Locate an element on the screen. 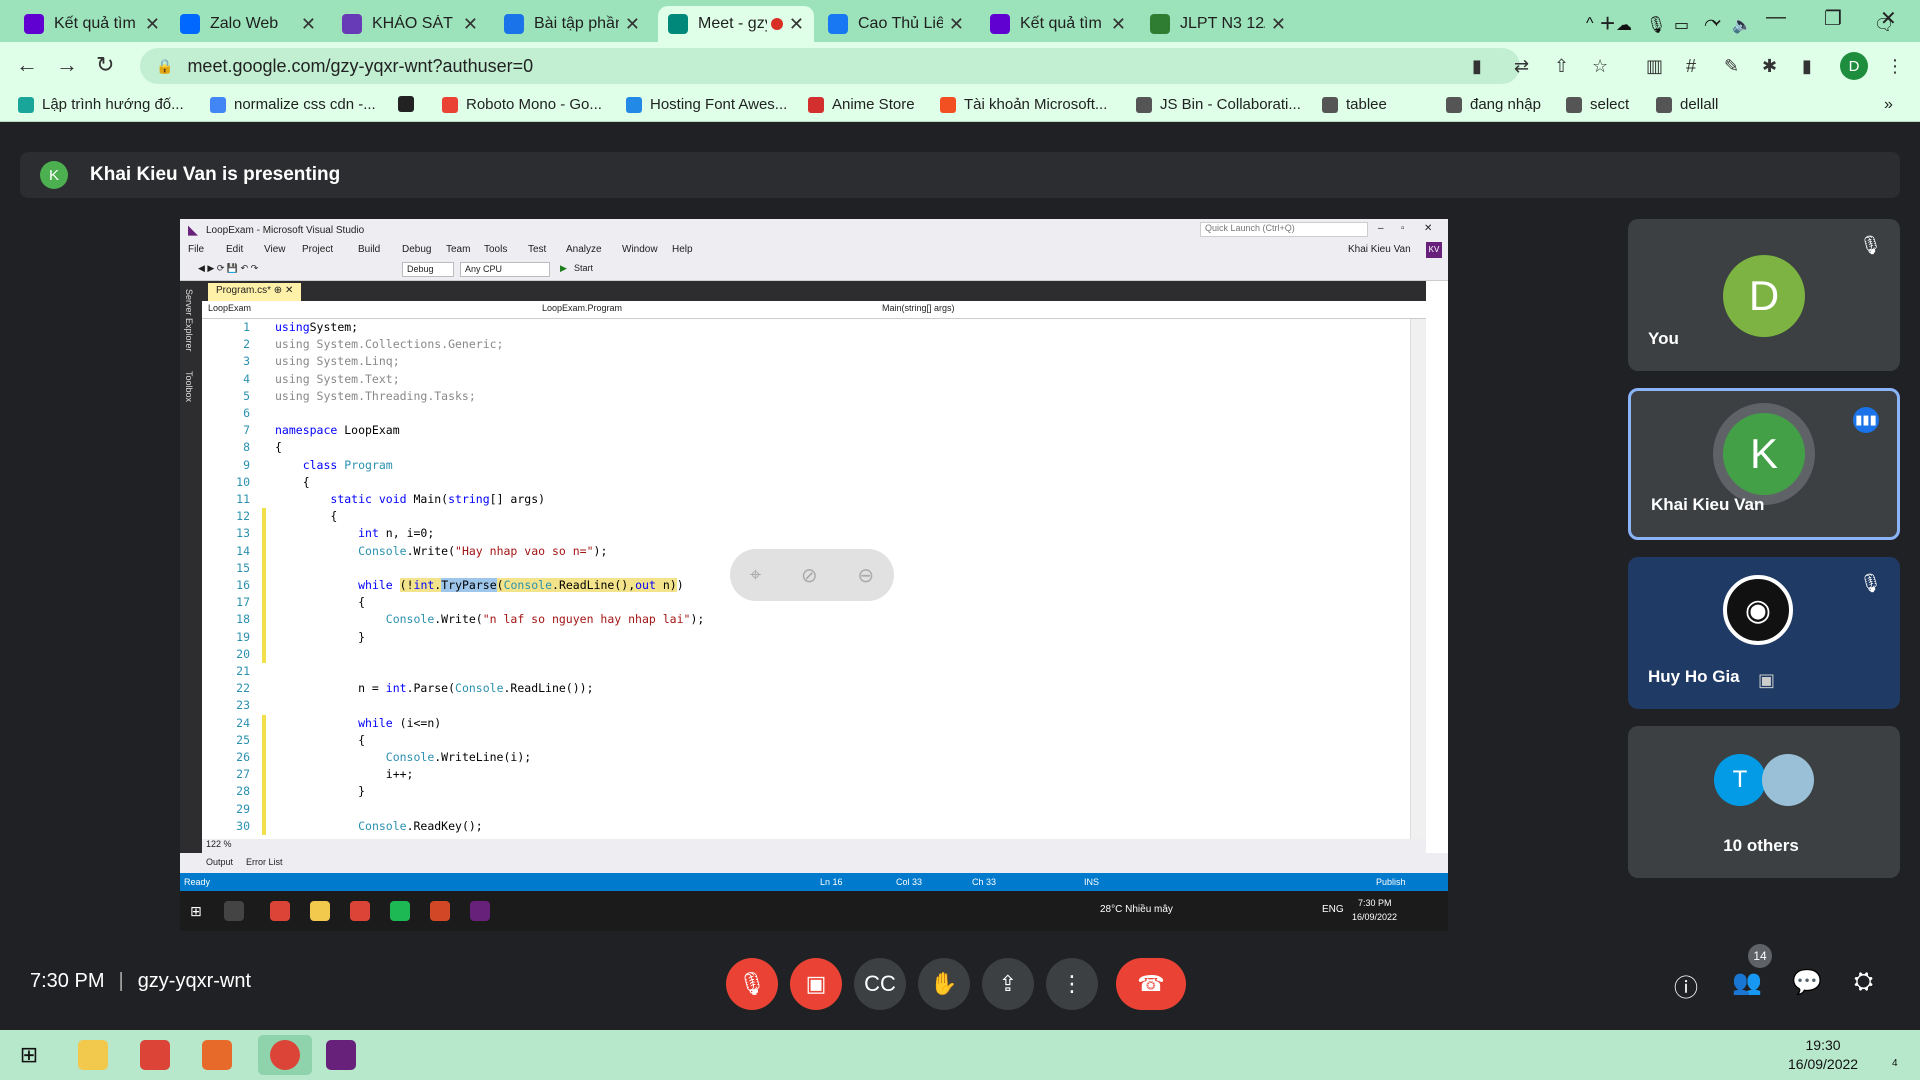 This screenshot has height=1080, width=1920. windows-start-icon: ⊞ is located at coordinates (29, 1055).